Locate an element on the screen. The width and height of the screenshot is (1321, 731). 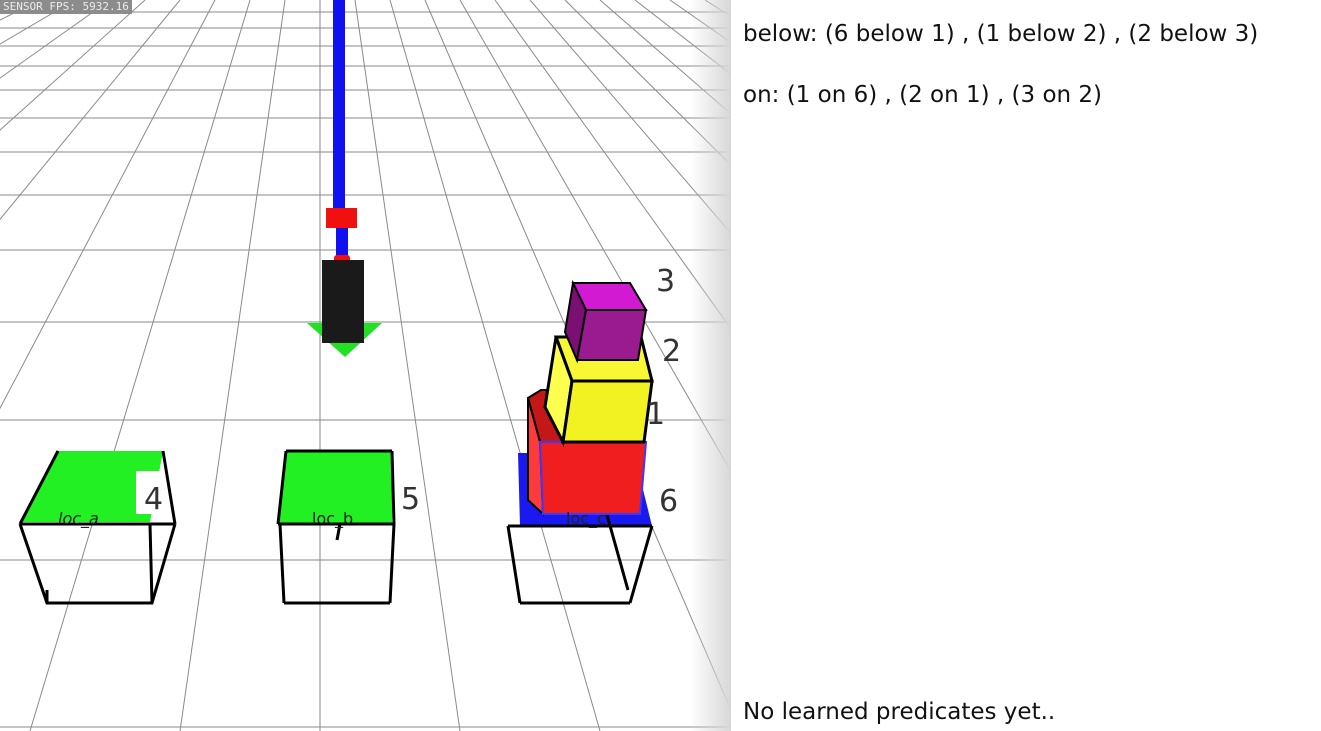
object-number-2: 2 is located at coordinates (671, 351).